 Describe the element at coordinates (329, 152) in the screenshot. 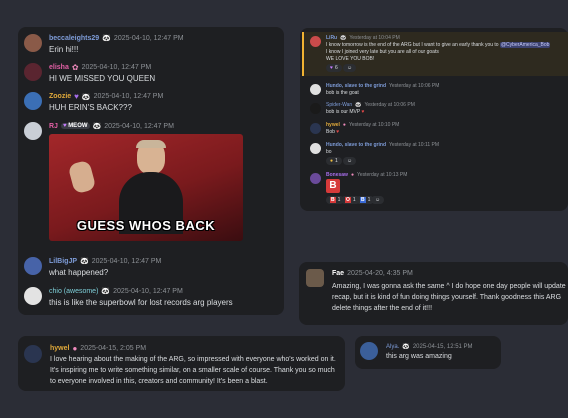

I see `message-text: bo` at that location.